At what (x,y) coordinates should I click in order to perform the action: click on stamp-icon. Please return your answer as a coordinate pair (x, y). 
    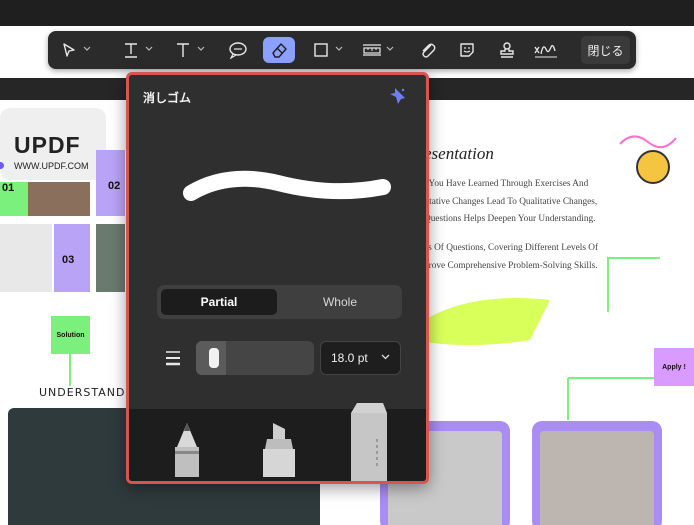
    Looking at the image, I should click on (507, 50).